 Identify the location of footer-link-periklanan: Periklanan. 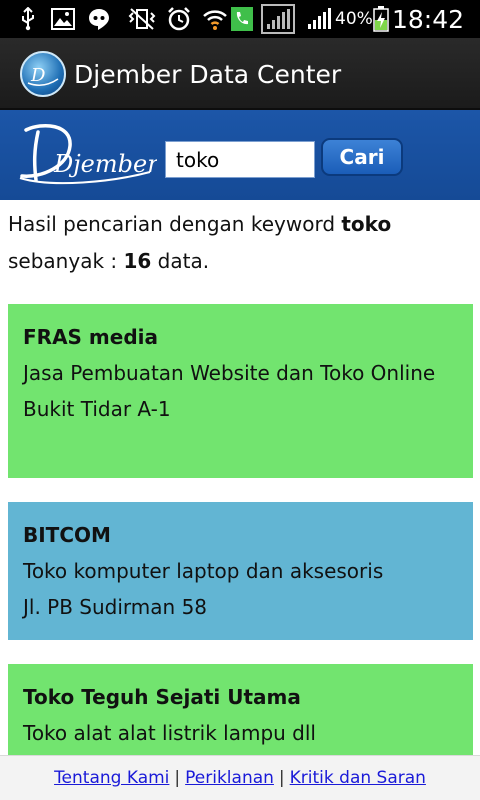
(229, 778).